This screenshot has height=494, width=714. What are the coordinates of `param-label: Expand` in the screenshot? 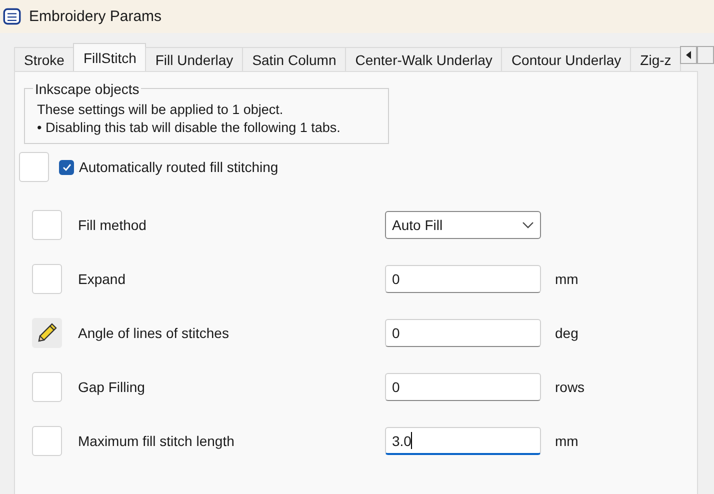 It's located at (102, 279).